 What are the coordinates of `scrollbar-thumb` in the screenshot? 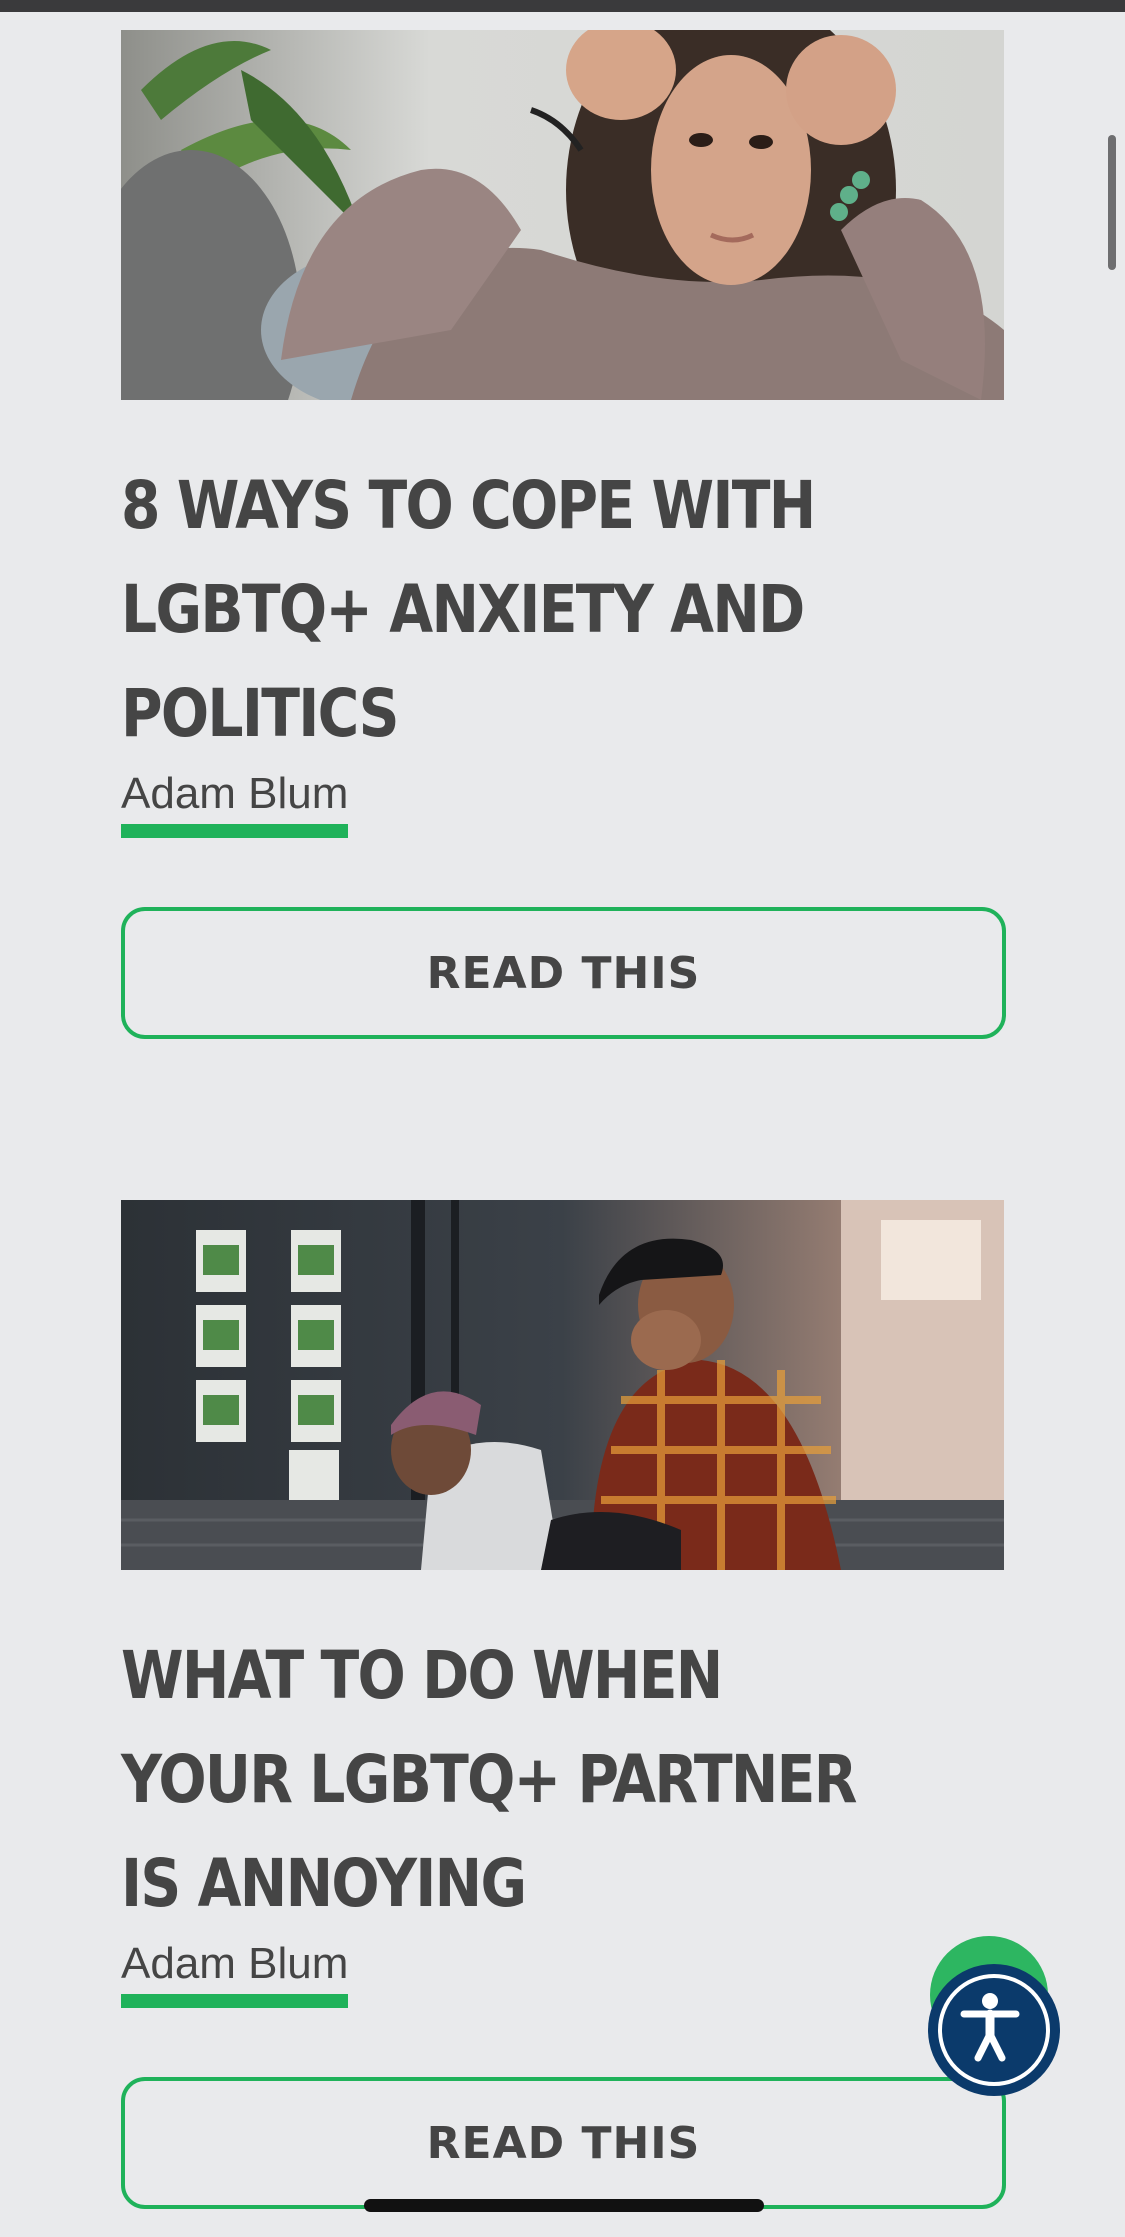 It's located at (1112, 202).